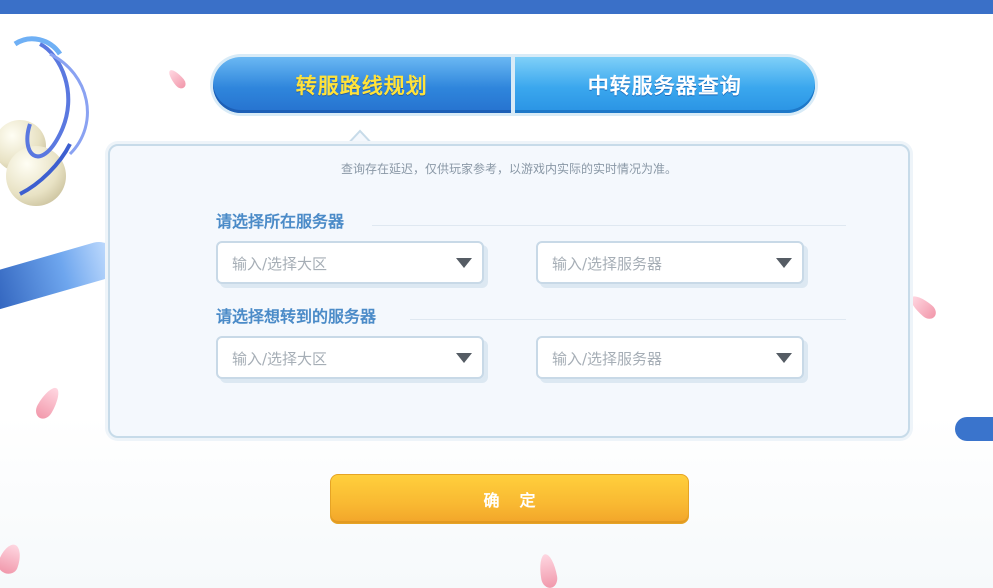  Describe the element at coordinates (350, 262) in the screenshot. I see `current-region-select: 输入/选择大区` at that location.